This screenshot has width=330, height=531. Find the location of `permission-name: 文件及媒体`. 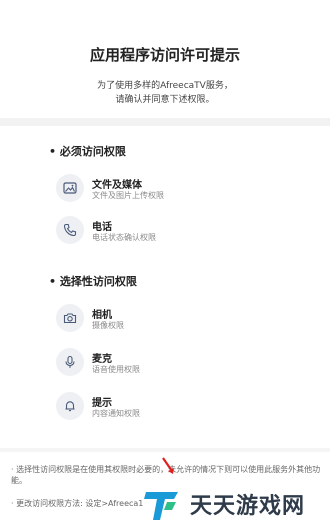

permission-name: 文件及媒体 is located at coordinates (117, 185).